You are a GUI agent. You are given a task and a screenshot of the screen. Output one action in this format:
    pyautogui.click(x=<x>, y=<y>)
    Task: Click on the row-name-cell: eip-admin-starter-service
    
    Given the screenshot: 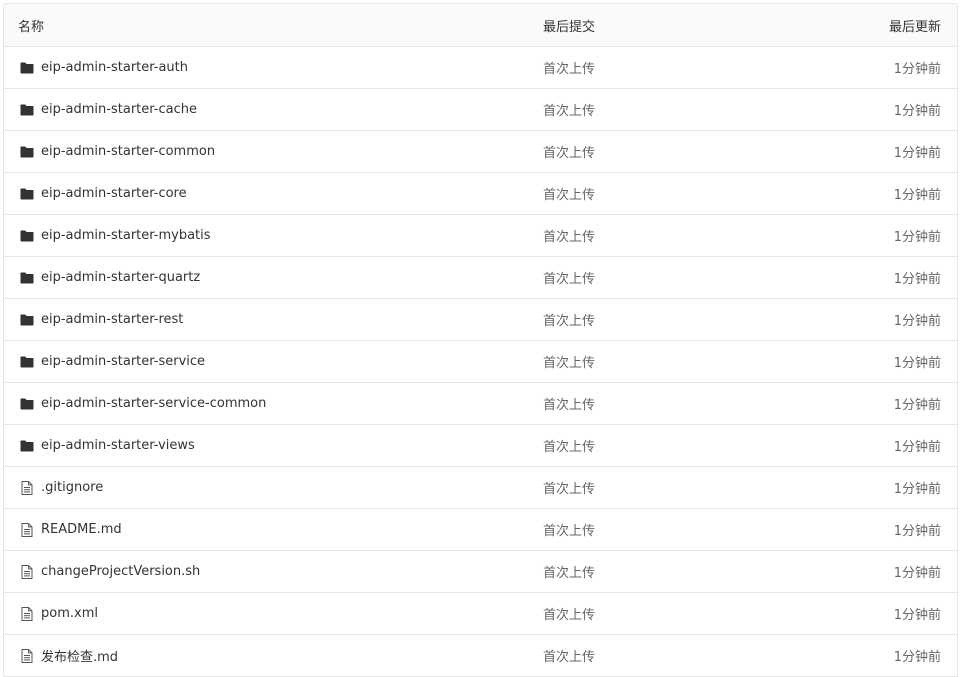 What is the action you would take?
    pyautogui.click(x=266, y=361)
    